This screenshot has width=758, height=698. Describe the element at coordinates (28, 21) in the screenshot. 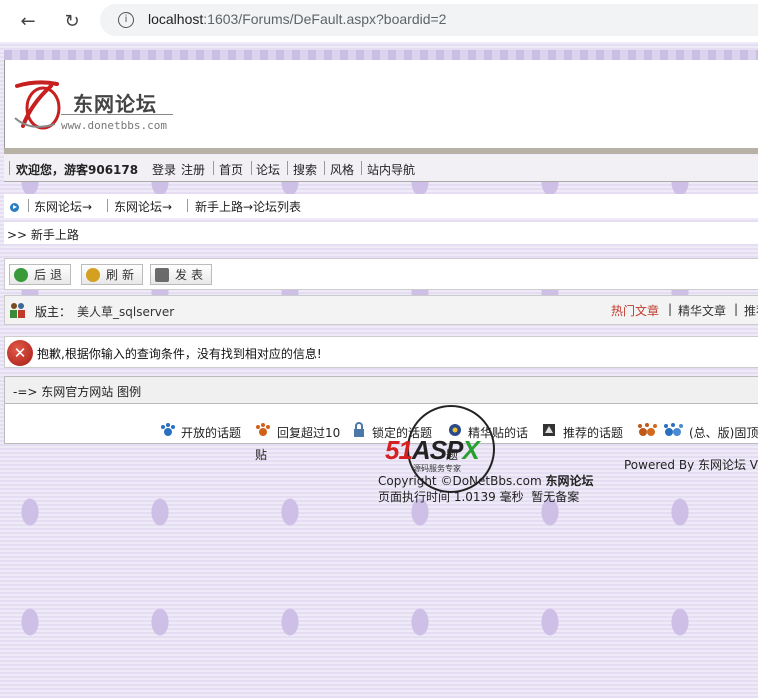

I see `back-arrow-icon: ←` at that location.